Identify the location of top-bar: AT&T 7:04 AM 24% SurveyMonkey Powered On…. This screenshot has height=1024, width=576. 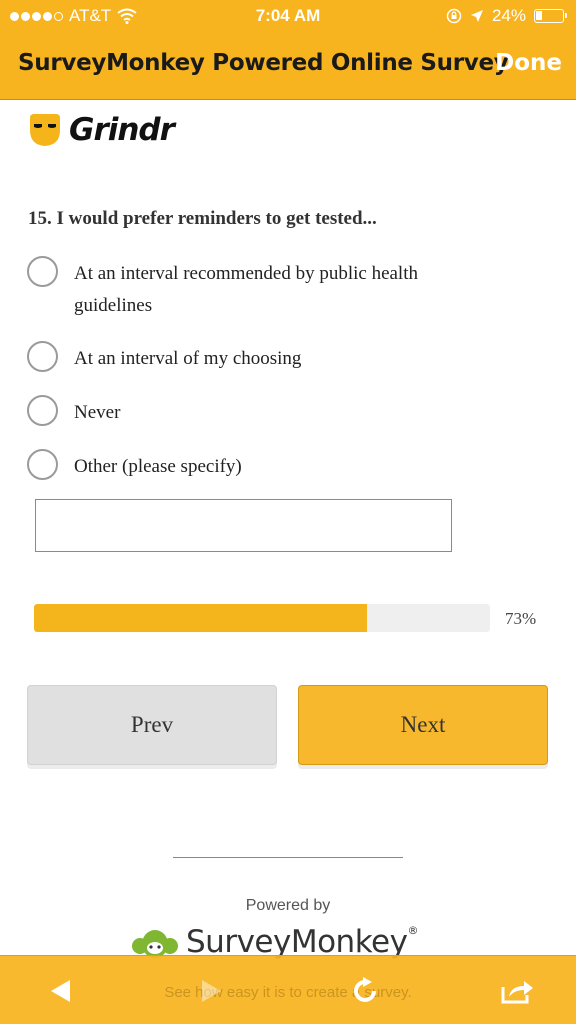
(288, 50).